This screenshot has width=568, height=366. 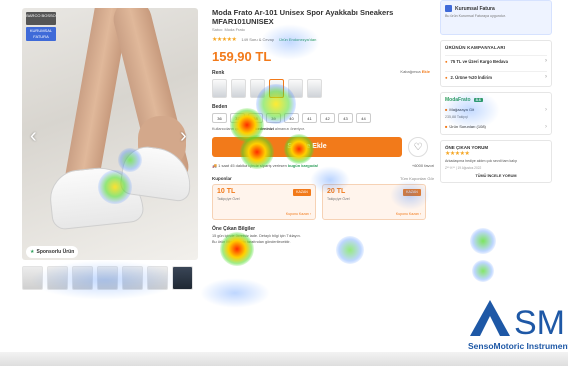 I want to click on size-option: 37, so click(x=237, y=118).